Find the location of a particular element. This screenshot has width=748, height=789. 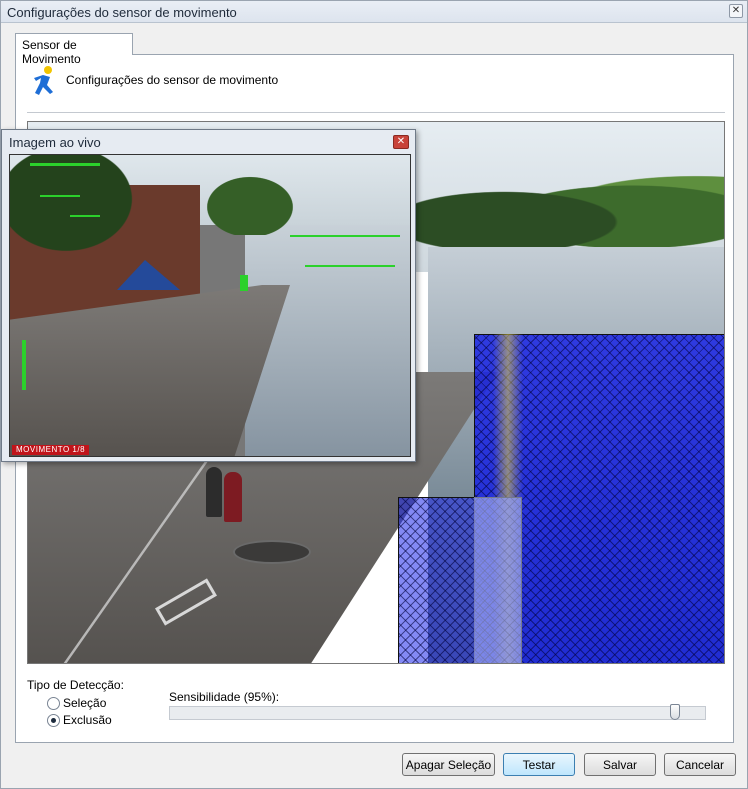

zone-overlap is located at coordinates (498, 580).